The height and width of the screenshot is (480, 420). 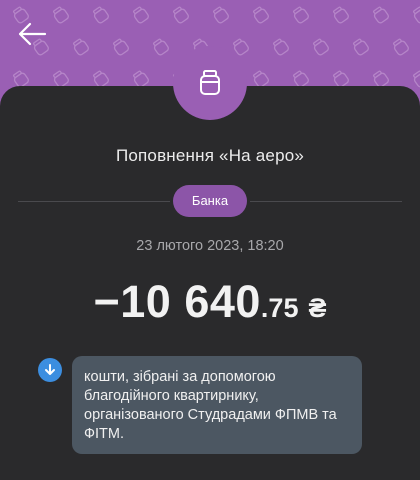 What do you see at coordinates (317, 308) in the screenshot?
I see `currency-symbol: ₴` at bounding box center [317, 308].